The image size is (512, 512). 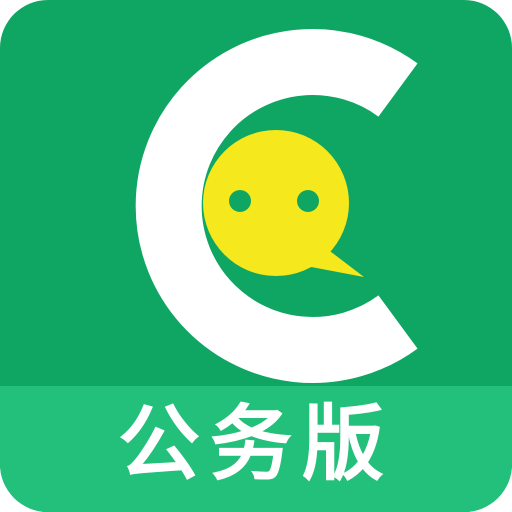 What do you see at coordinates (240, 201) in the screenshot?
I see `left-eye-icon` at bounding box center [240, 201].